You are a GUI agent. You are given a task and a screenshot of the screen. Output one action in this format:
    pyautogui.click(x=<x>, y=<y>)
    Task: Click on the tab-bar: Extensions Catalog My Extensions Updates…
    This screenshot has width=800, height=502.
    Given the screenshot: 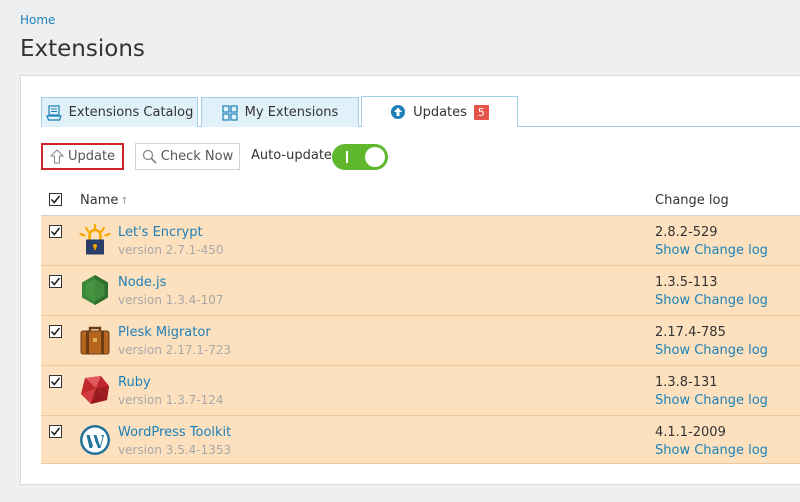 What is the action you would take?
    pyautogui.click(x=420, y=111)
    